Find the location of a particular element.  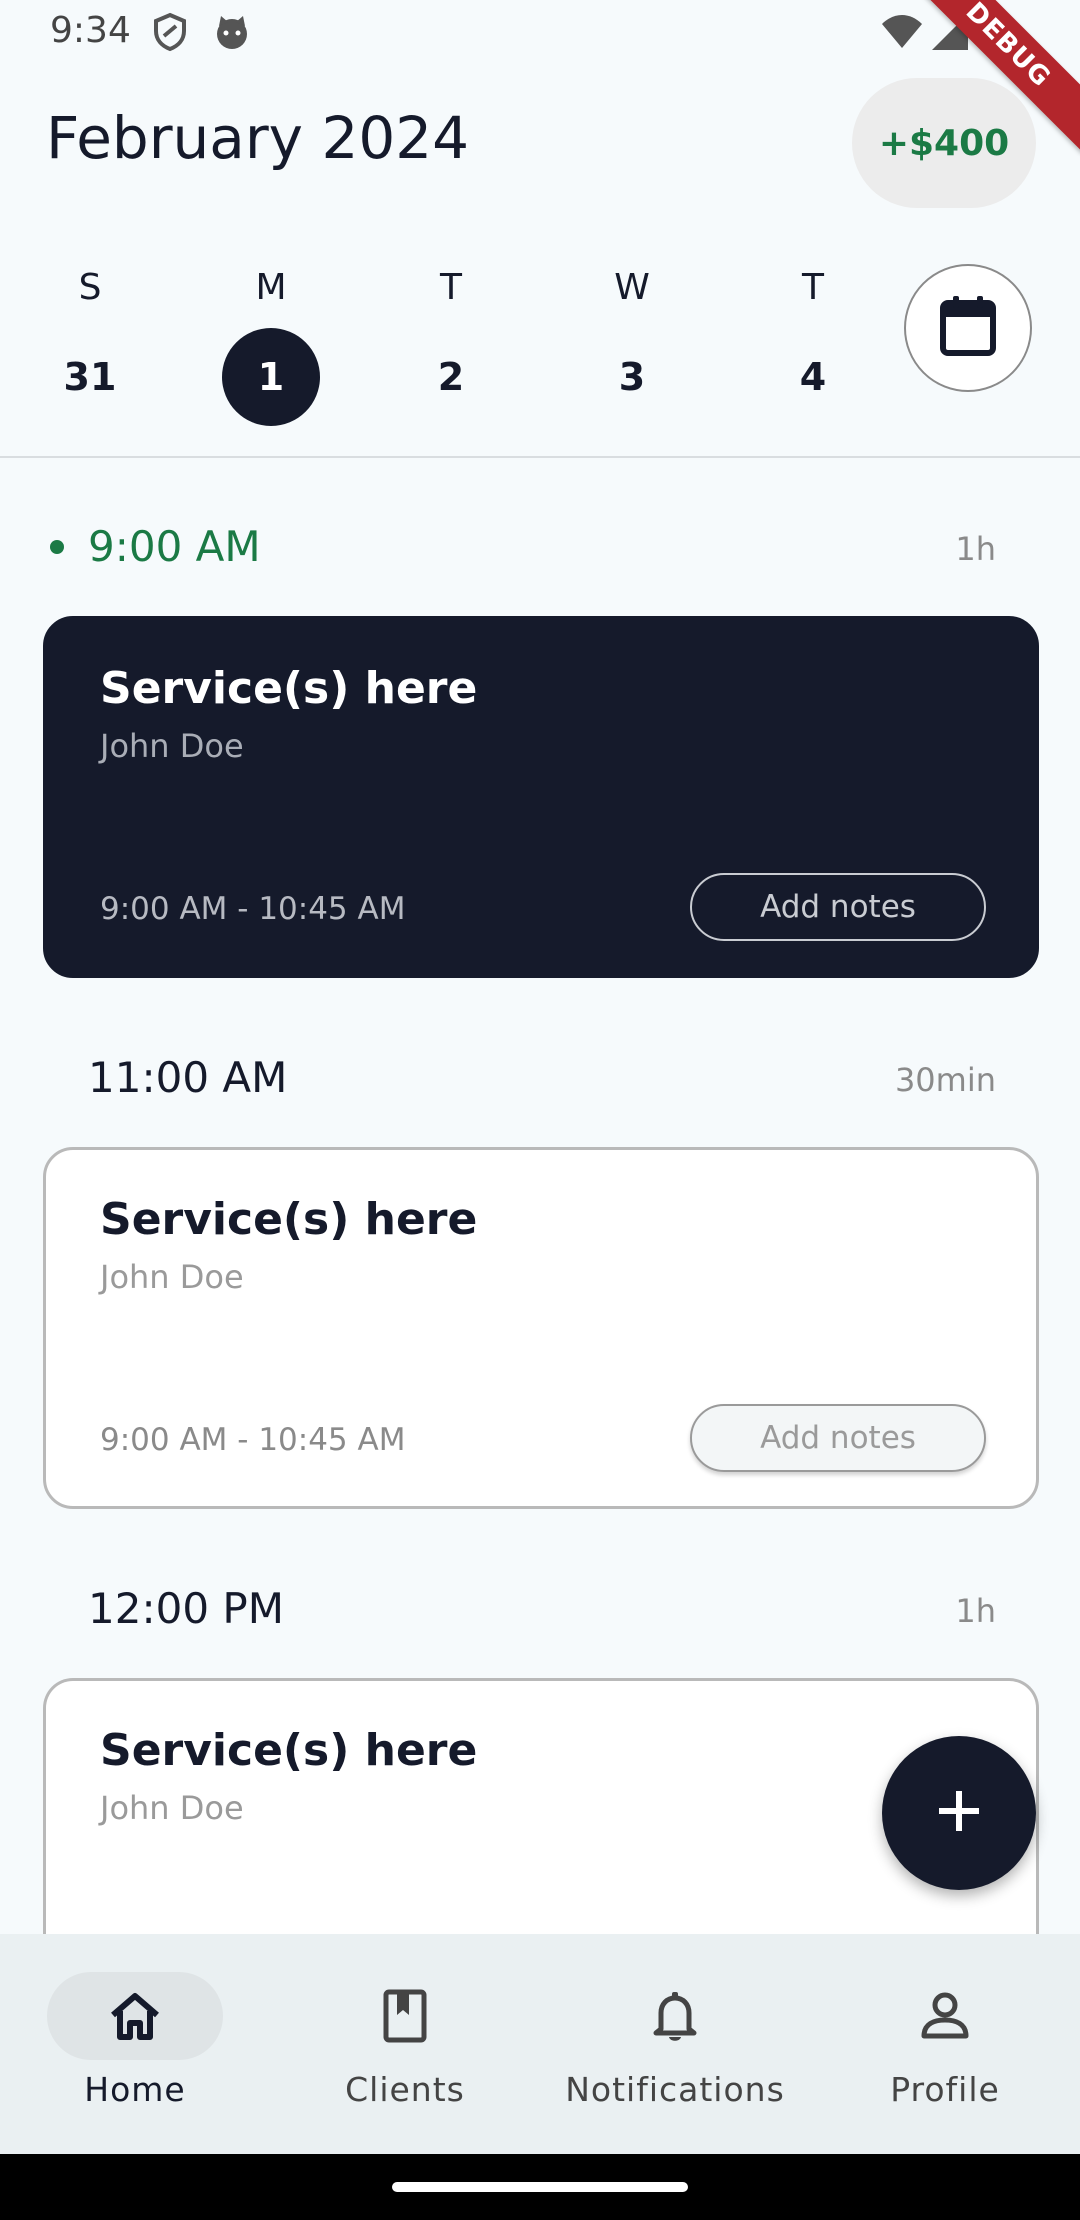

day-item: T 4 is located at coordinates (813, 344).